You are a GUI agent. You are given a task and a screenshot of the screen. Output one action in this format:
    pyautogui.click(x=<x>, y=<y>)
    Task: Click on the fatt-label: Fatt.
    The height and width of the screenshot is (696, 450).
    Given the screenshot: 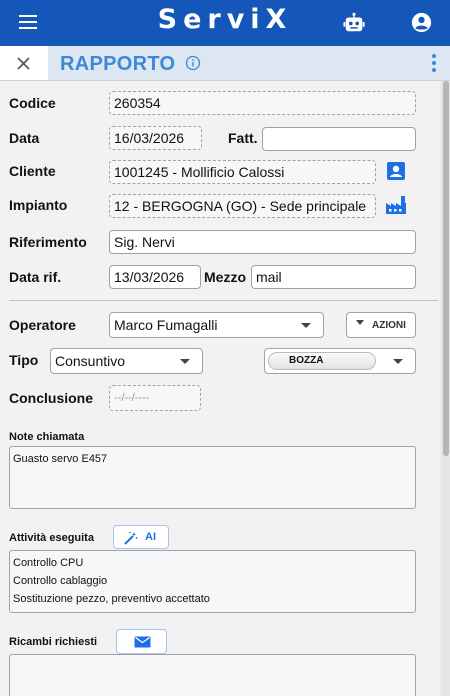 What is the action you would take?
    pyautogui.click(x=243, y=138)
    